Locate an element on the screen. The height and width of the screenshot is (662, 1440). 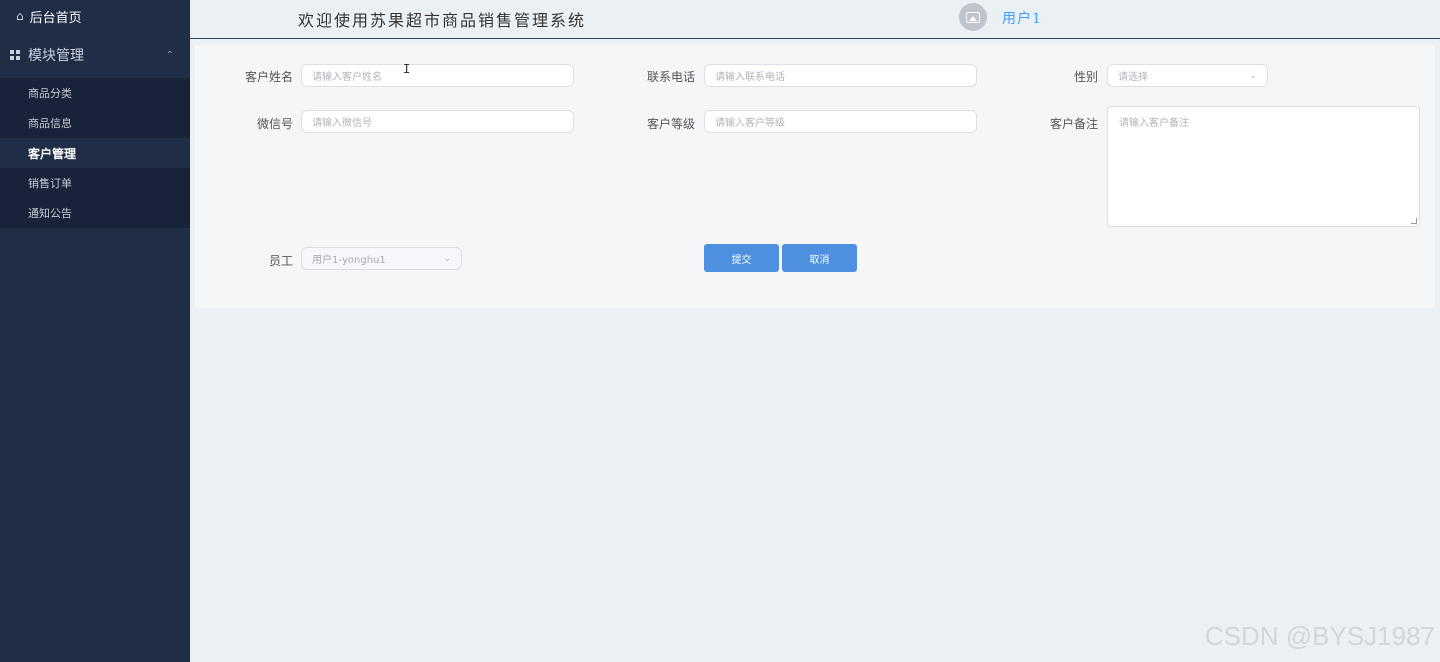
avatar is located at coordinates (973, 17).